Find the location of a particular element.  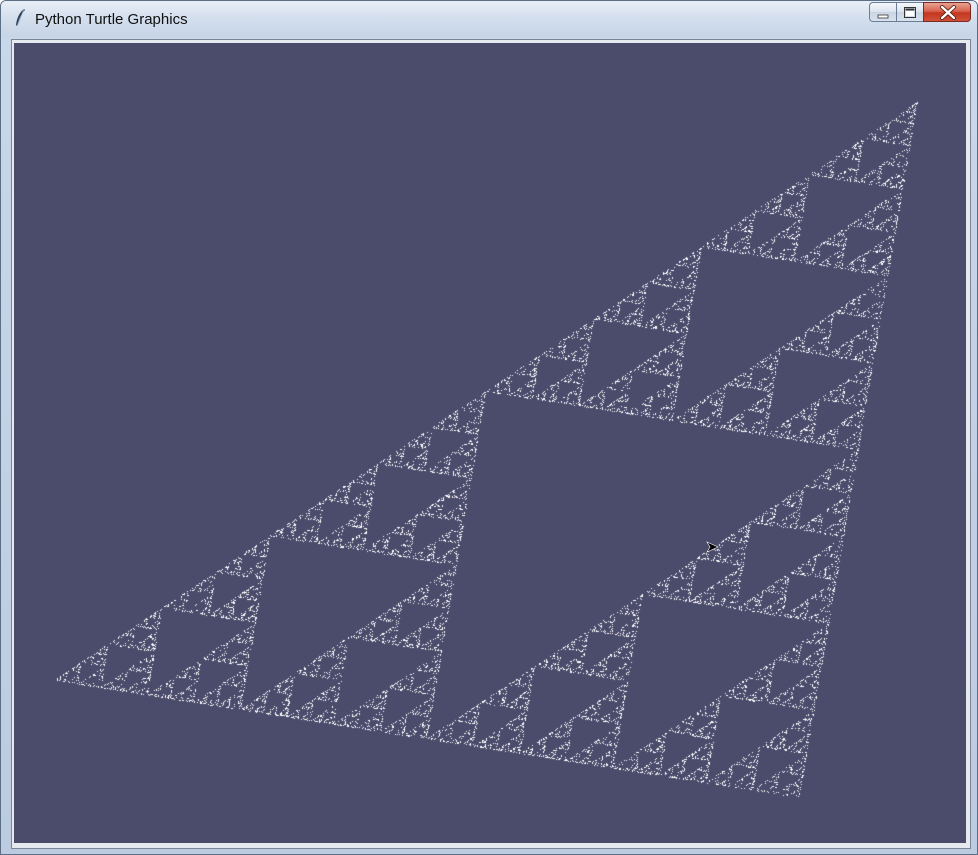

python-feather-icon is located at coordinates (20, 17).